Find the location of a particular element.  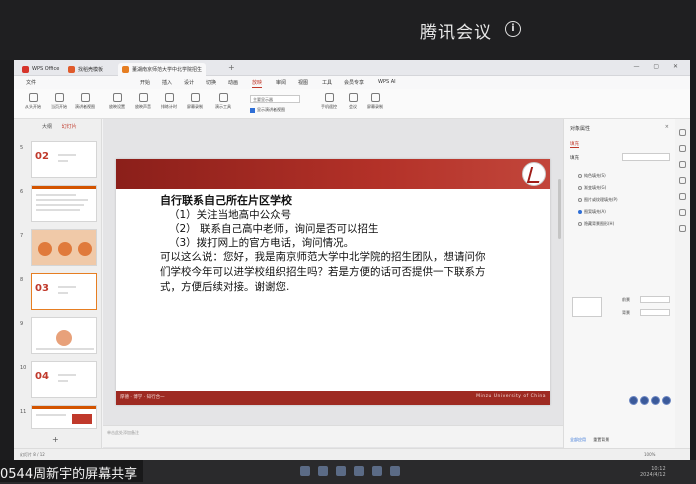

presentation-tools-button: 演示工具 is located at coordinates (223, 101).